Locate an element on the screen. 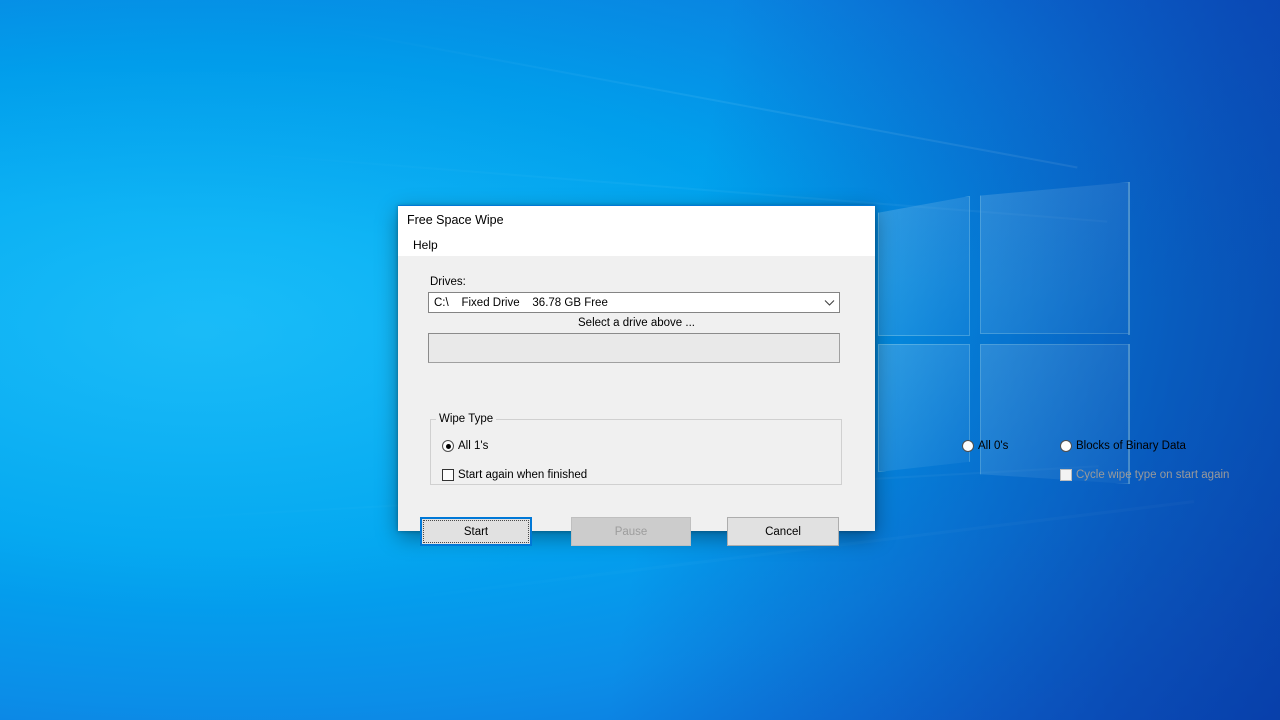  radio-all-zeros: All 0's is located at coordinates (985, 446).